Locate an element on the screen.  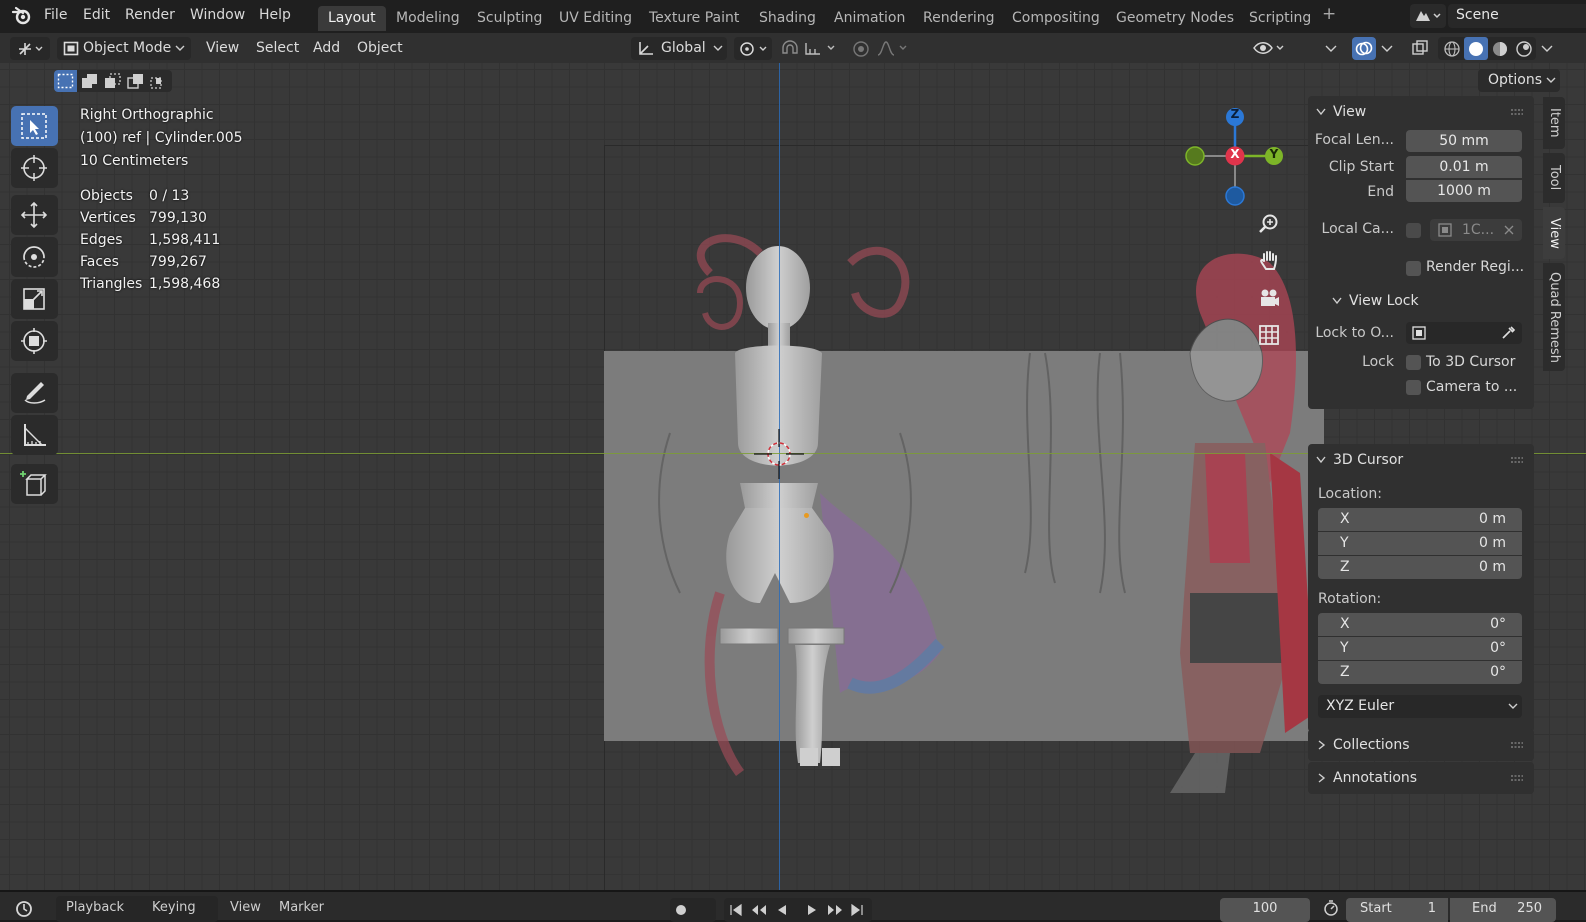
add-workspace-button: + is located at coordinates (1329, 14).